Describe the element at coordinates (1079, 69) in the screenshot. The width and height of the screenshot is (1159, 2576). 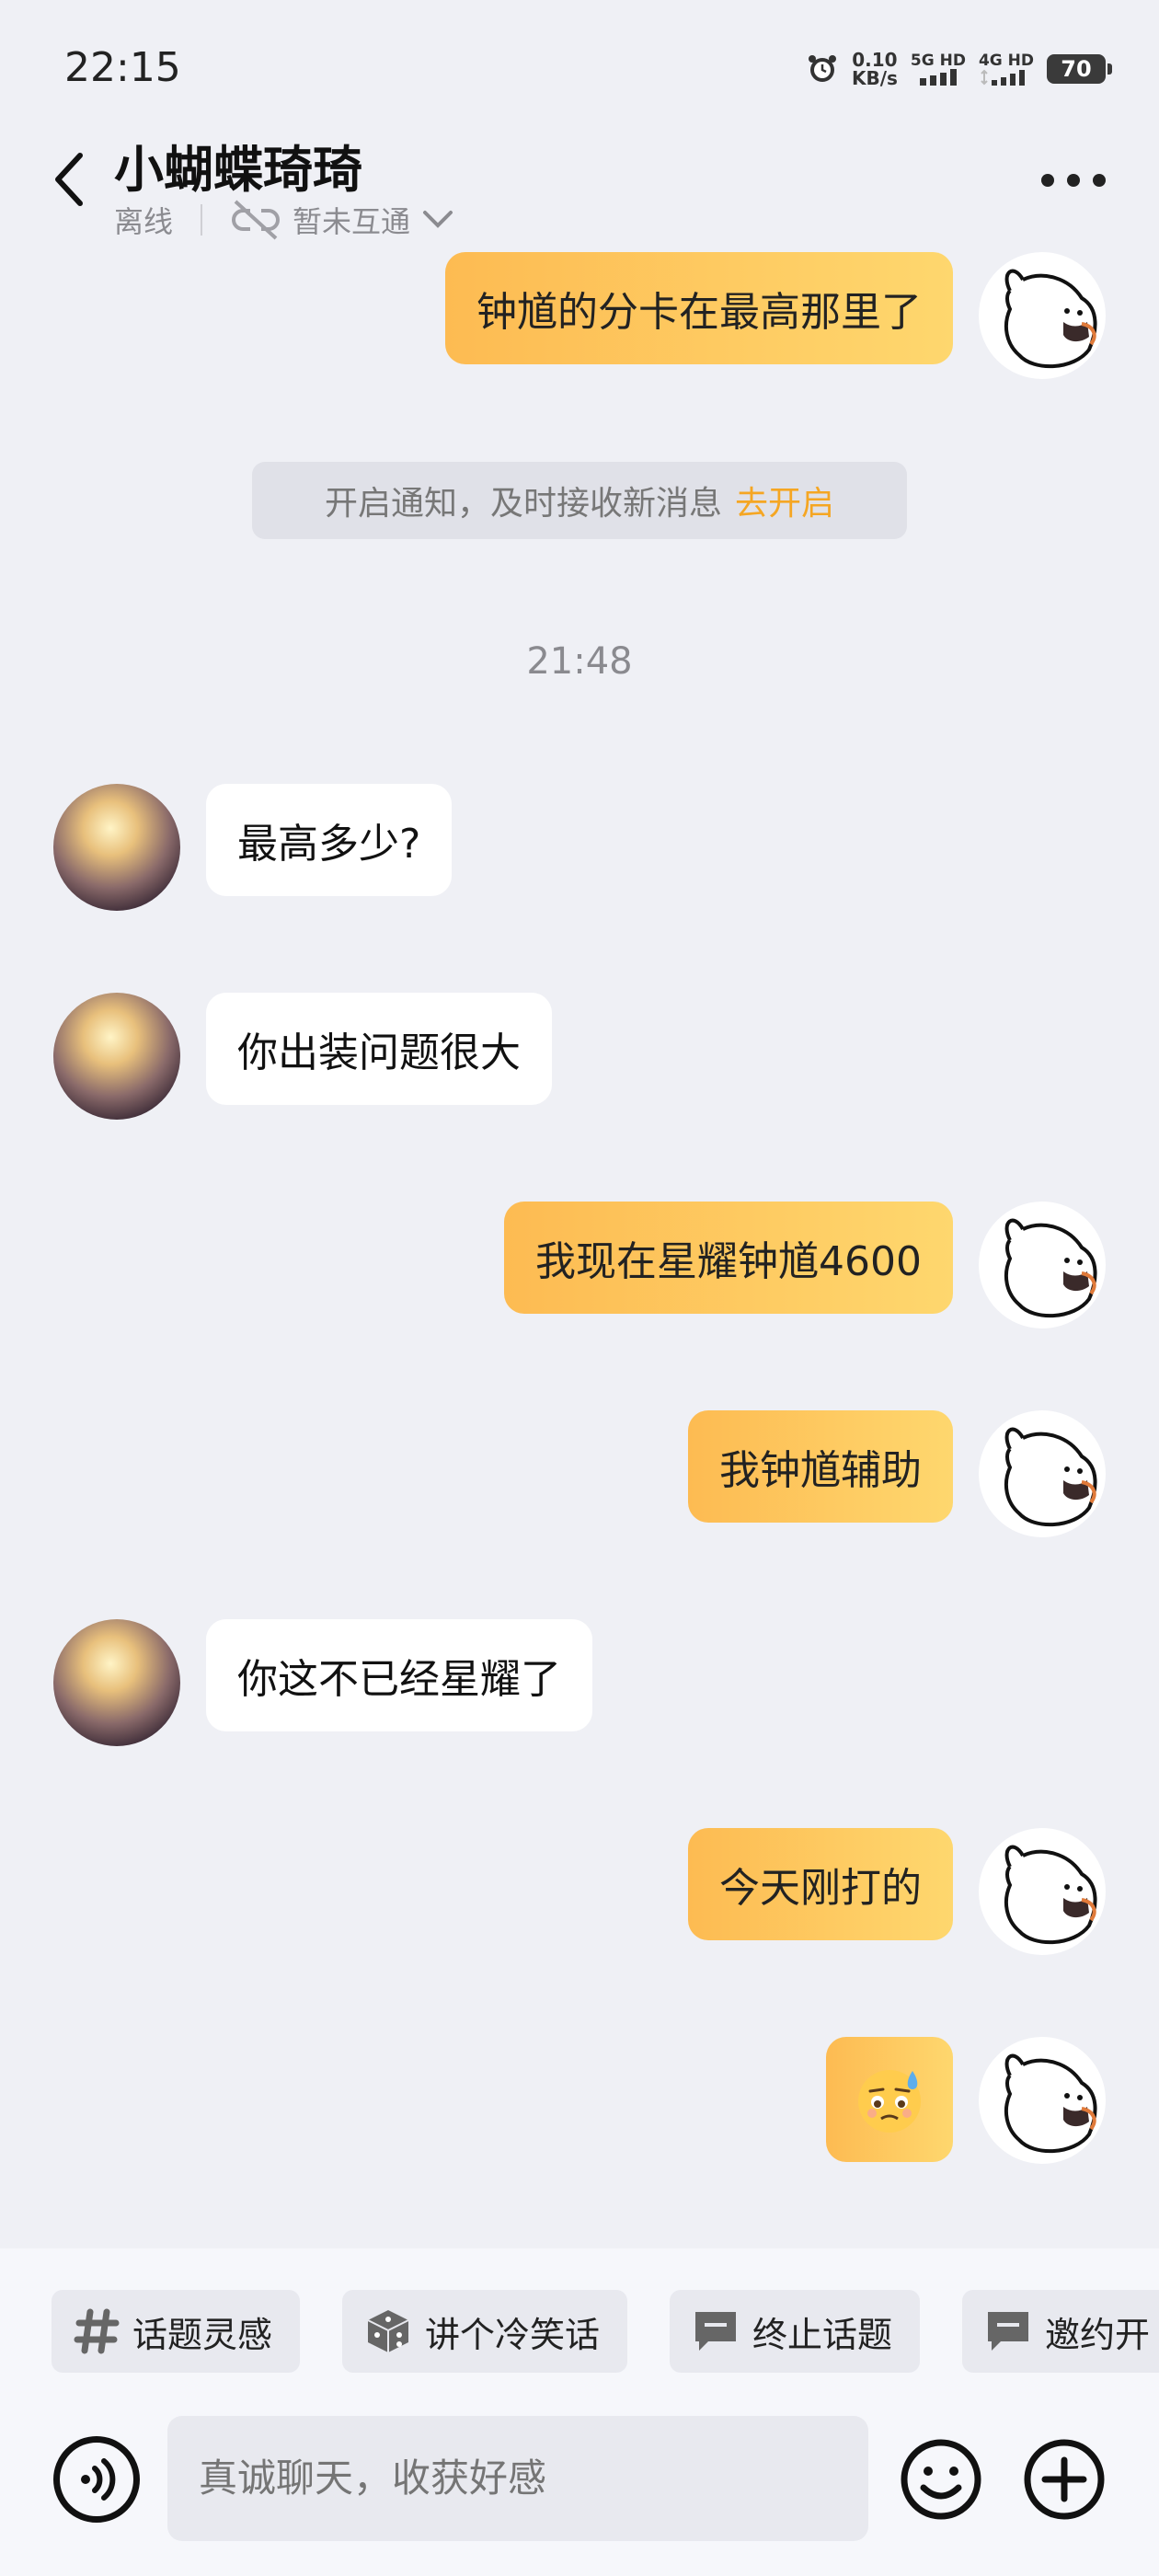
I see `battery-indicator: 70` at that location.